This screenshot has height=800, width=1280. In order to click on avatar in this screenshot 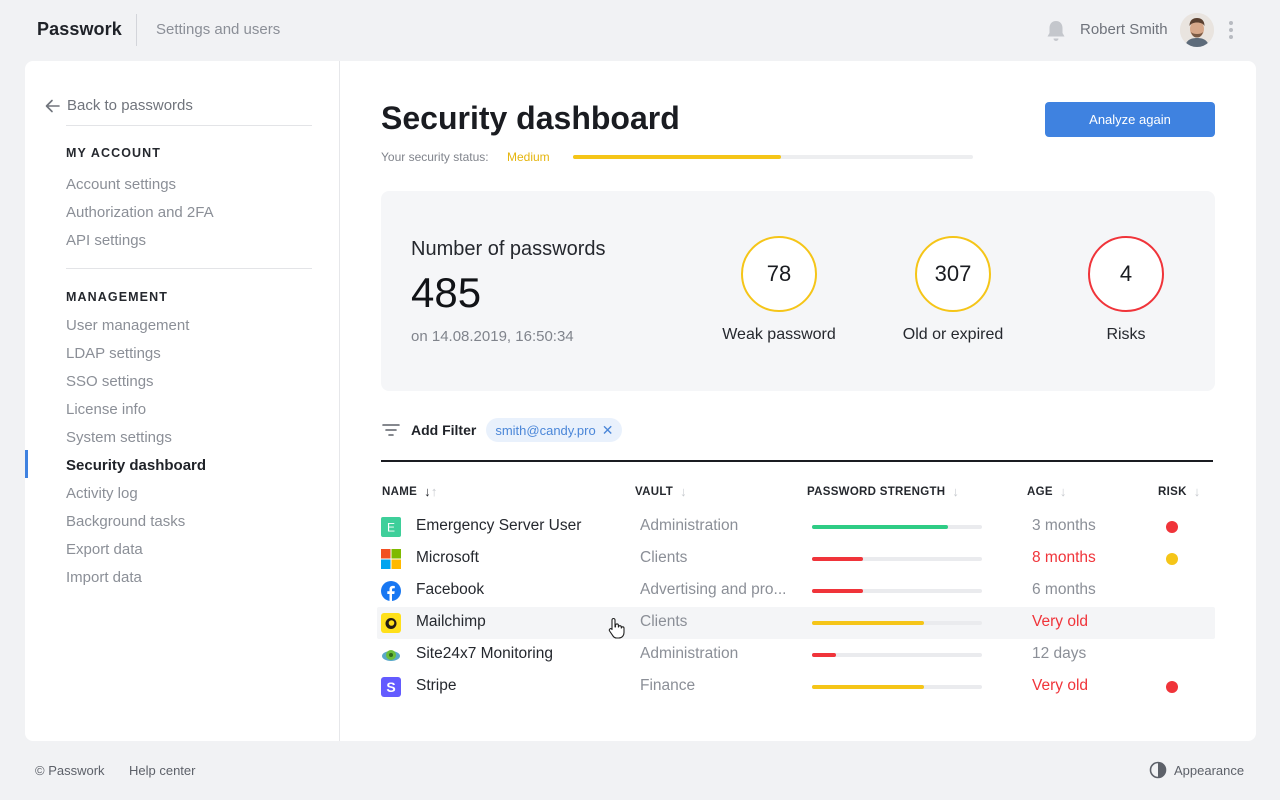, I will do `click(1197, 30)`.